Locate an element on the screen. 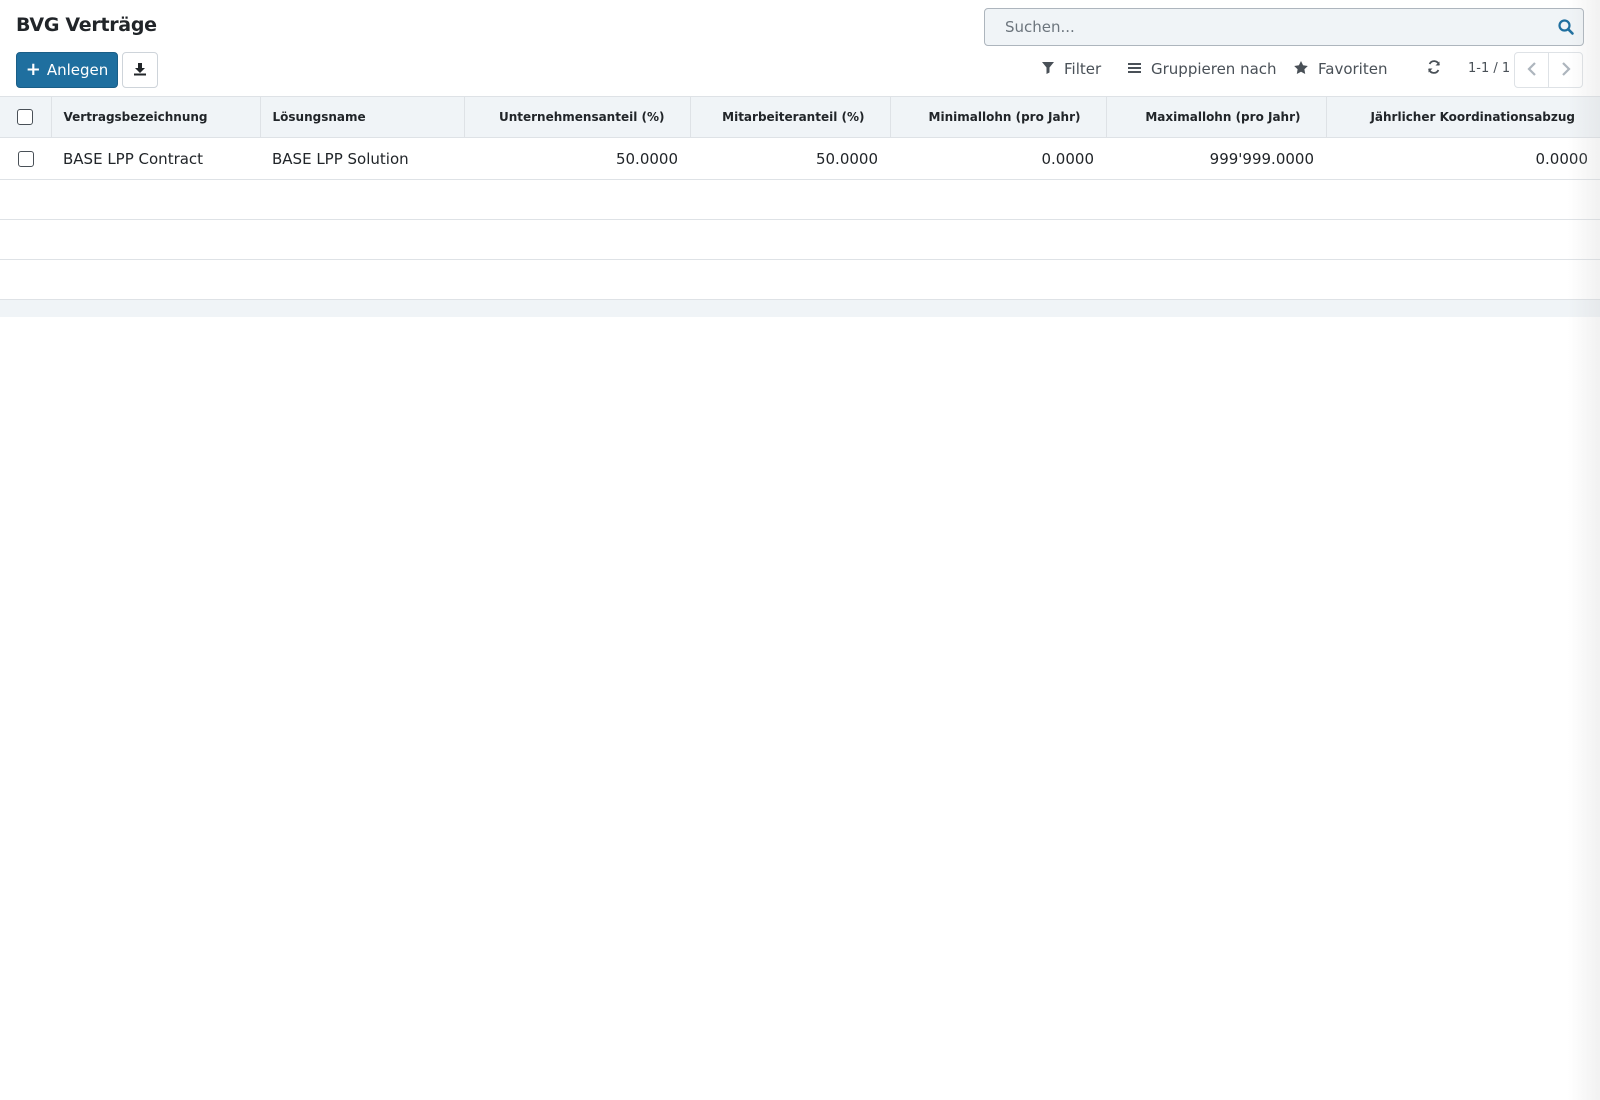 The image size is (1600, 1100). cell-solution-name: BASE LPP Solution is located at coordinates (362, 158).